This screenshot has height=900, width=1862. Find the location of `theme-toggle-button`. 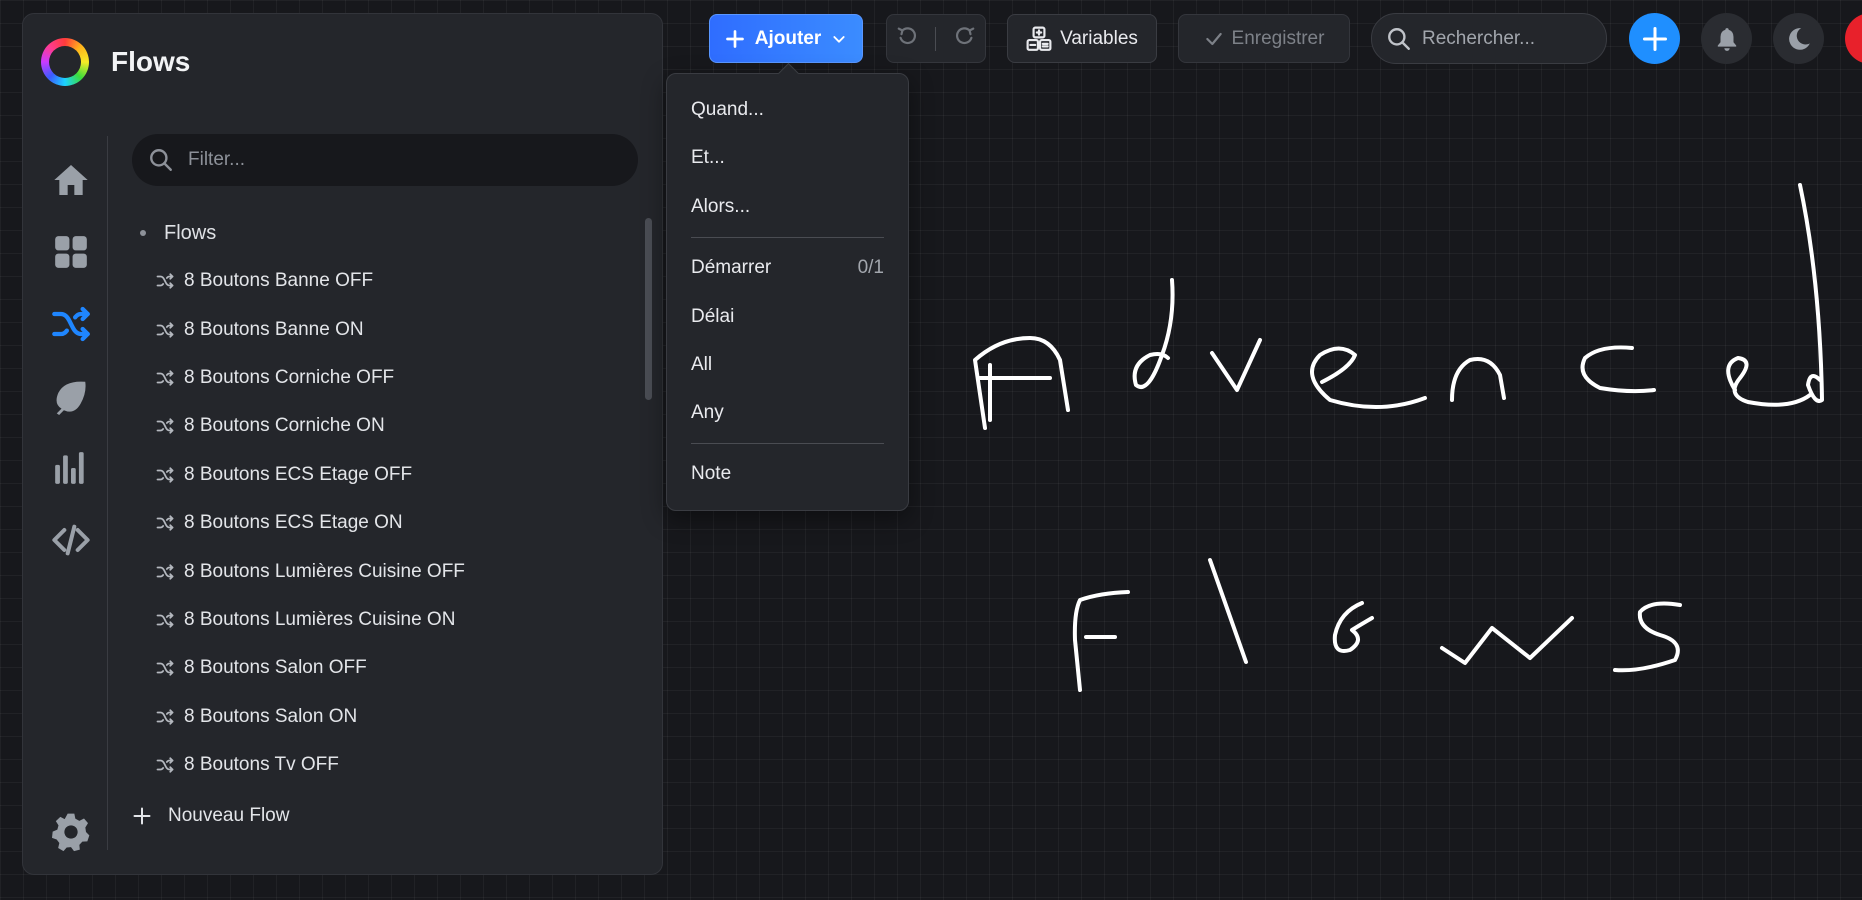

theme-toggle-button is located at coordinates (1798, 38).